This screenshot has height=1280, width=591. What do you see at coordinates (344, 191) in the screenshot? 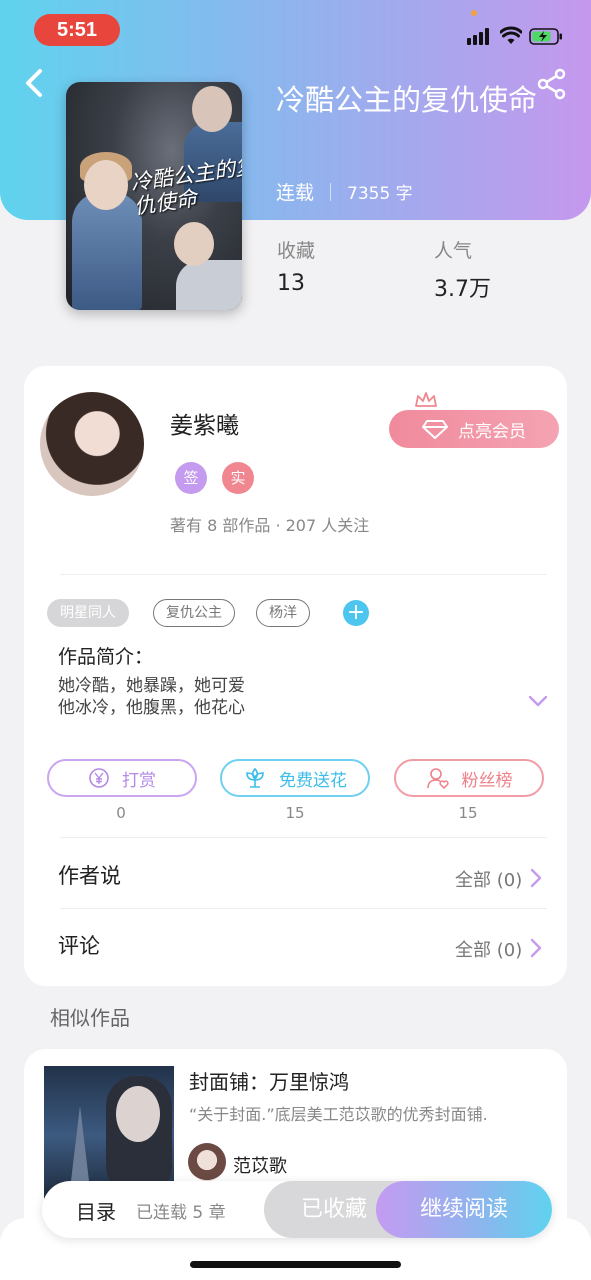
I see `book-meta: 连载 7355 字` at bounding box center [344, 191].